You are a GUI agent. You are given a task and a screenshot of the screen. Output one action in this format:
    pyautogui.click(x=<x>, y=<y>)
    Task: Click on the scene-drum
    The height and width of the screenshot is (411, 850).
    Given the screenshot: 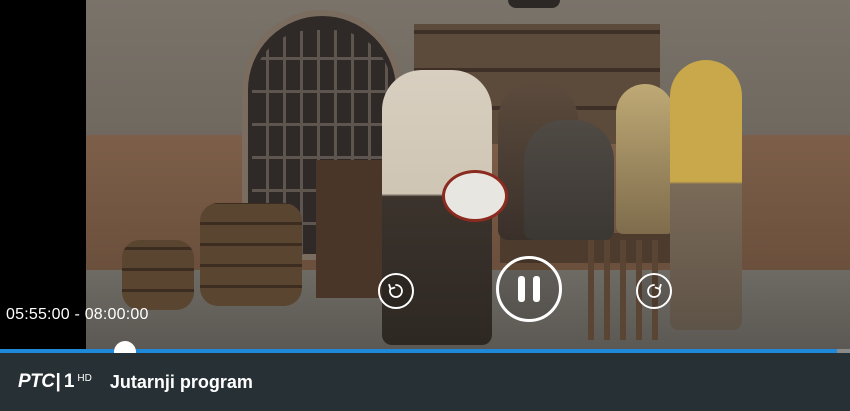 What is the action you would take?
    pyautogui.click(x=475, y=196)
    